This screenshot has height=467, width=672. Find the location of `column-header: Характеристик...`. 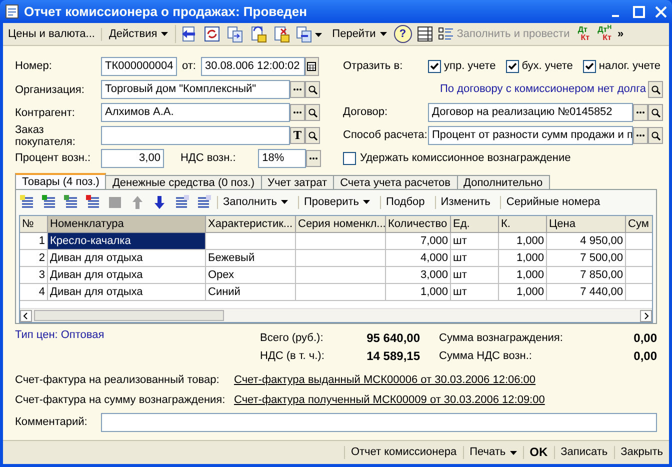

column-header: Характеристик... is located at coordinates (251, 224).